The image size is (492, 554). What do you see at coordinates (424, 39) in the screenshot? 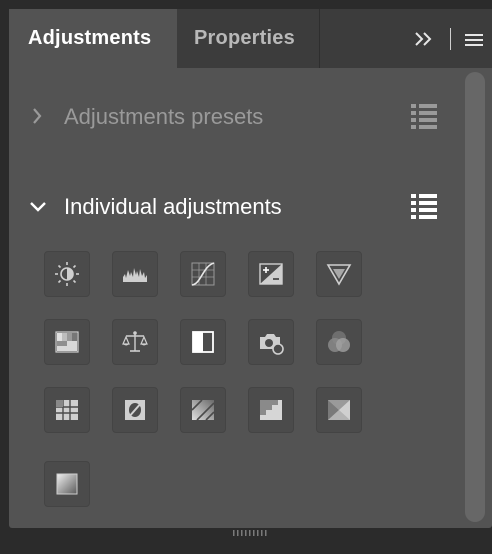
I see `double-chevron-right-icon` at bounding box center [424, 39].